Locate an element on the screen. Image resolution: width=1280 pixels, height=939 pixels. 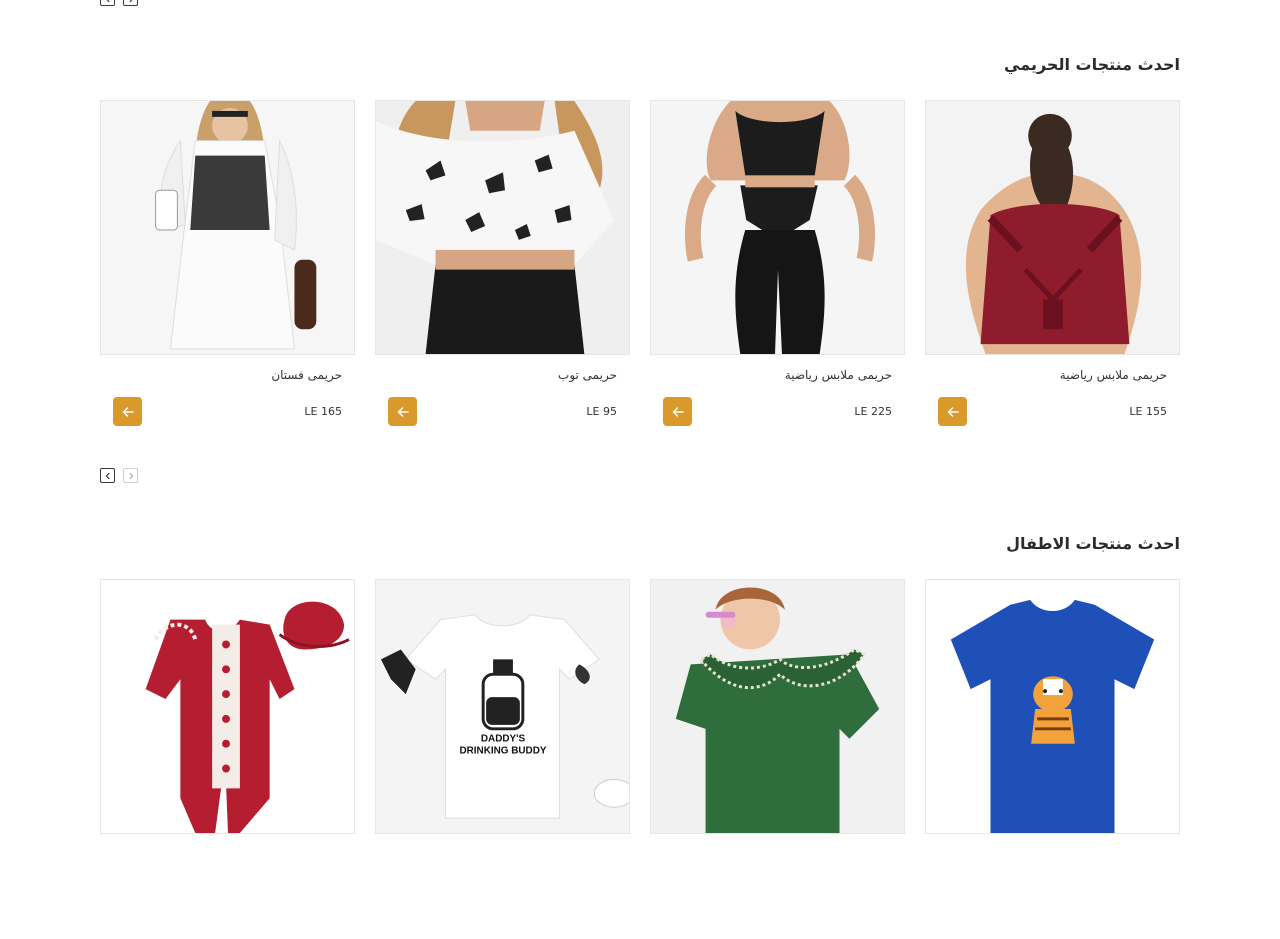
daddys-drinking-buddy-onesie-image: DADDY'S DRINKING BUDDY is located at coordinates (502, 706).